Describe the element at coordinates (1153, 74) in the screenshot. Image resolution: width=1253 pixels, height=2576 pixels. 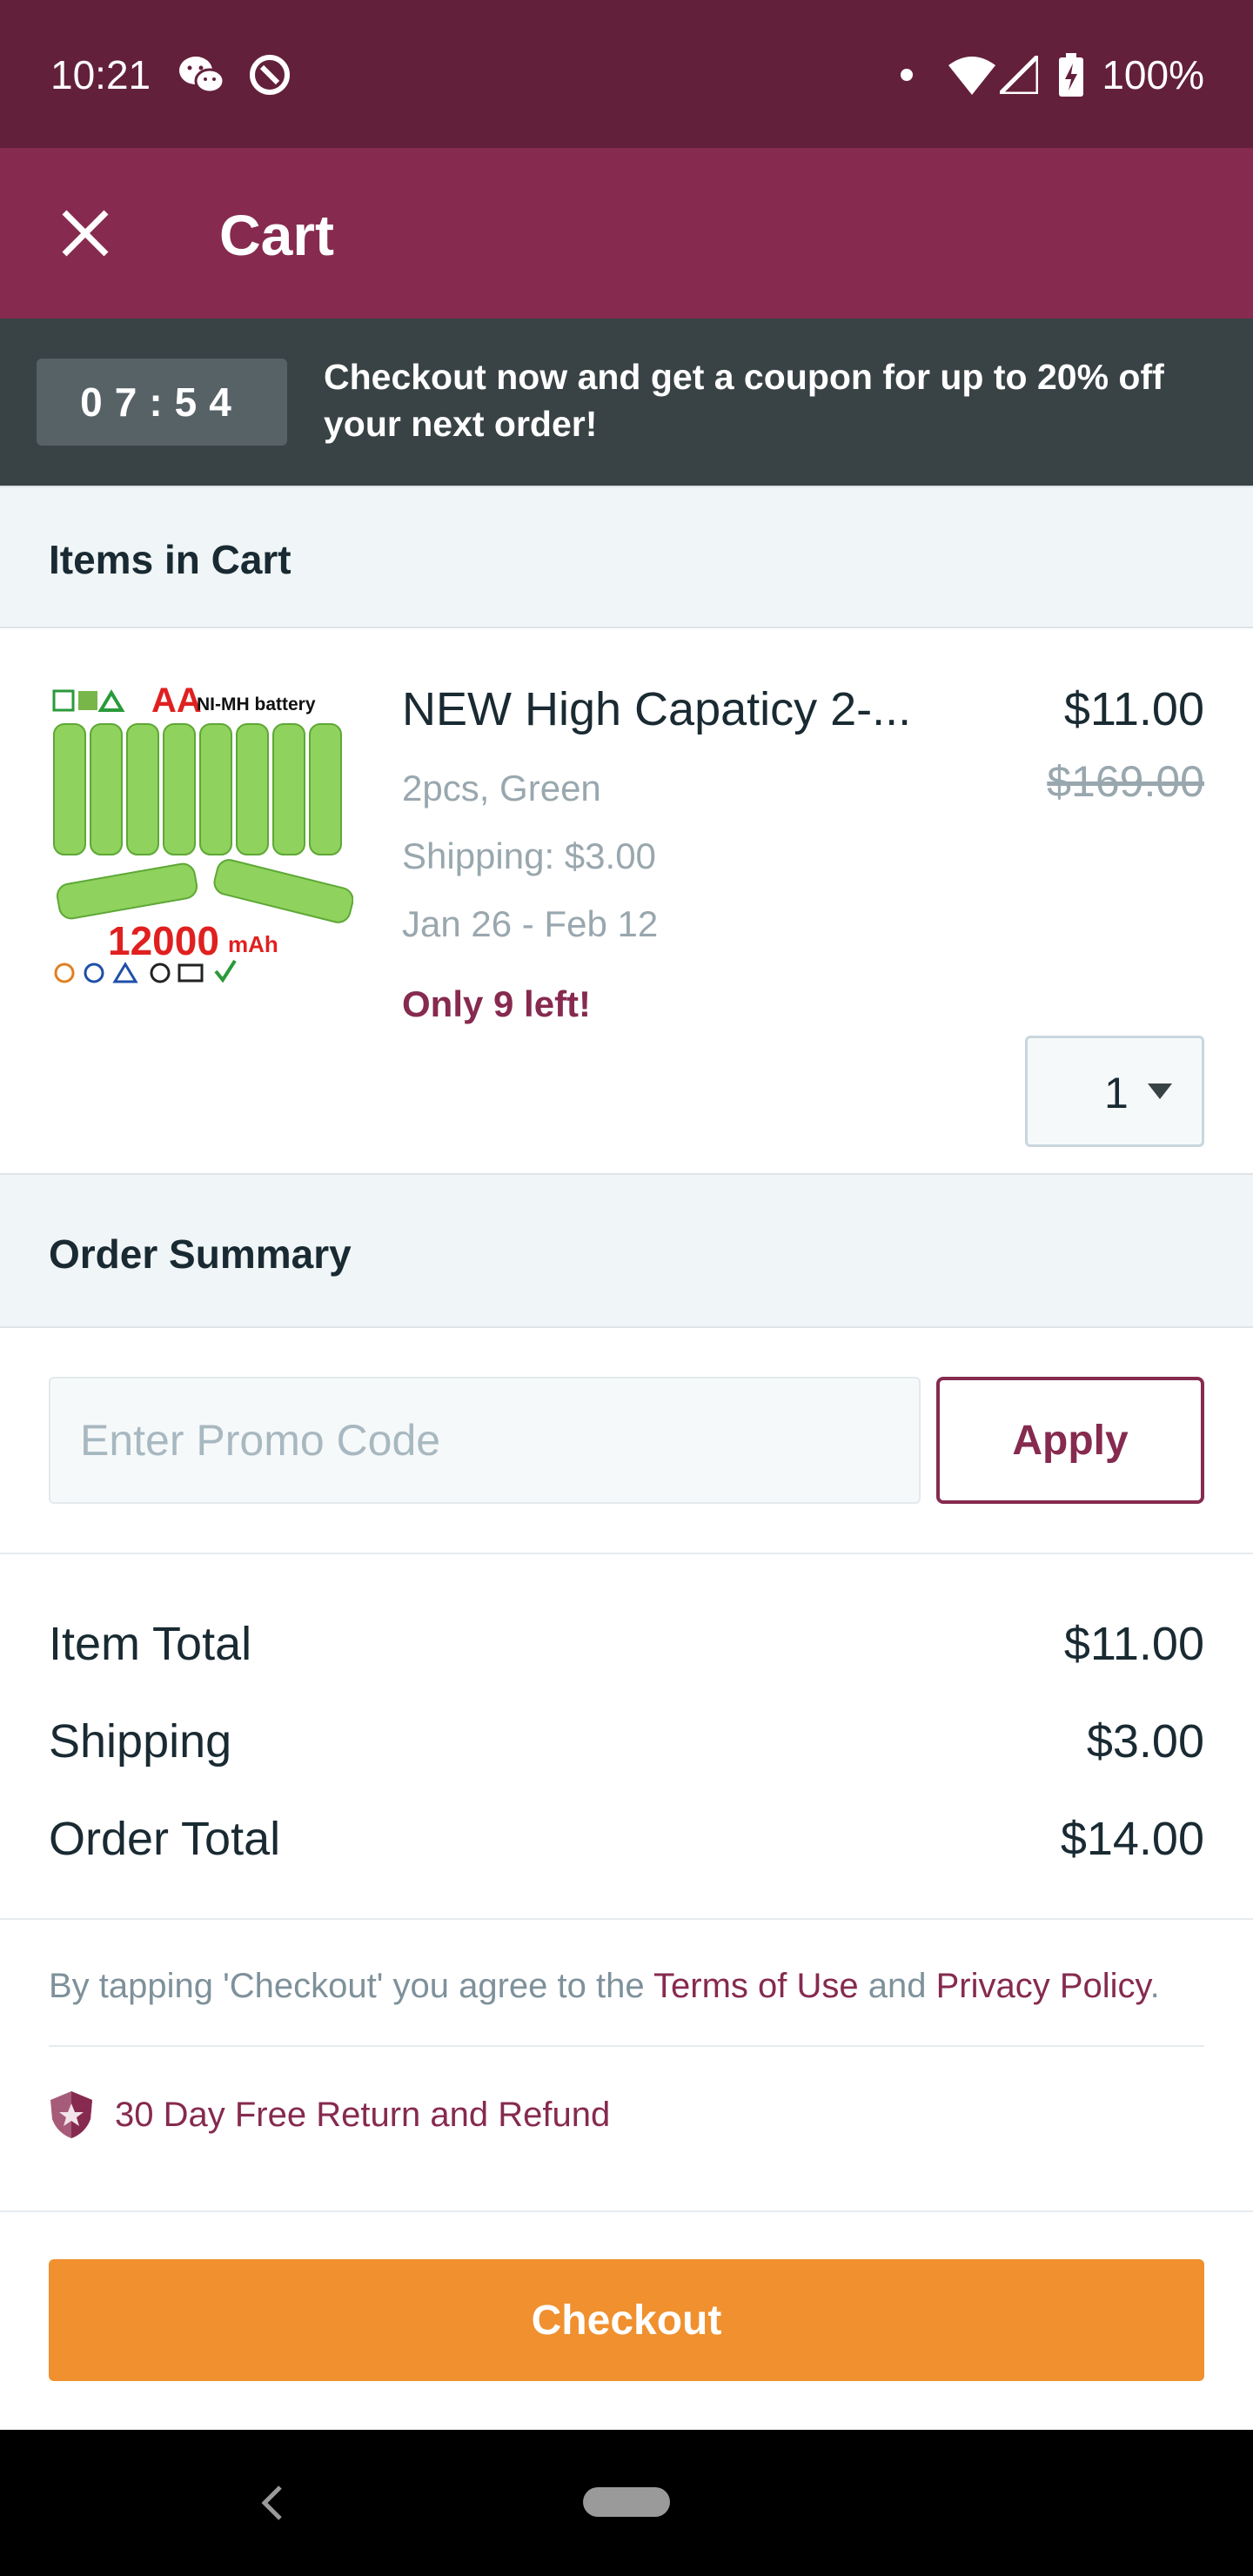
I see `battery-percentage: 100%` at that location.